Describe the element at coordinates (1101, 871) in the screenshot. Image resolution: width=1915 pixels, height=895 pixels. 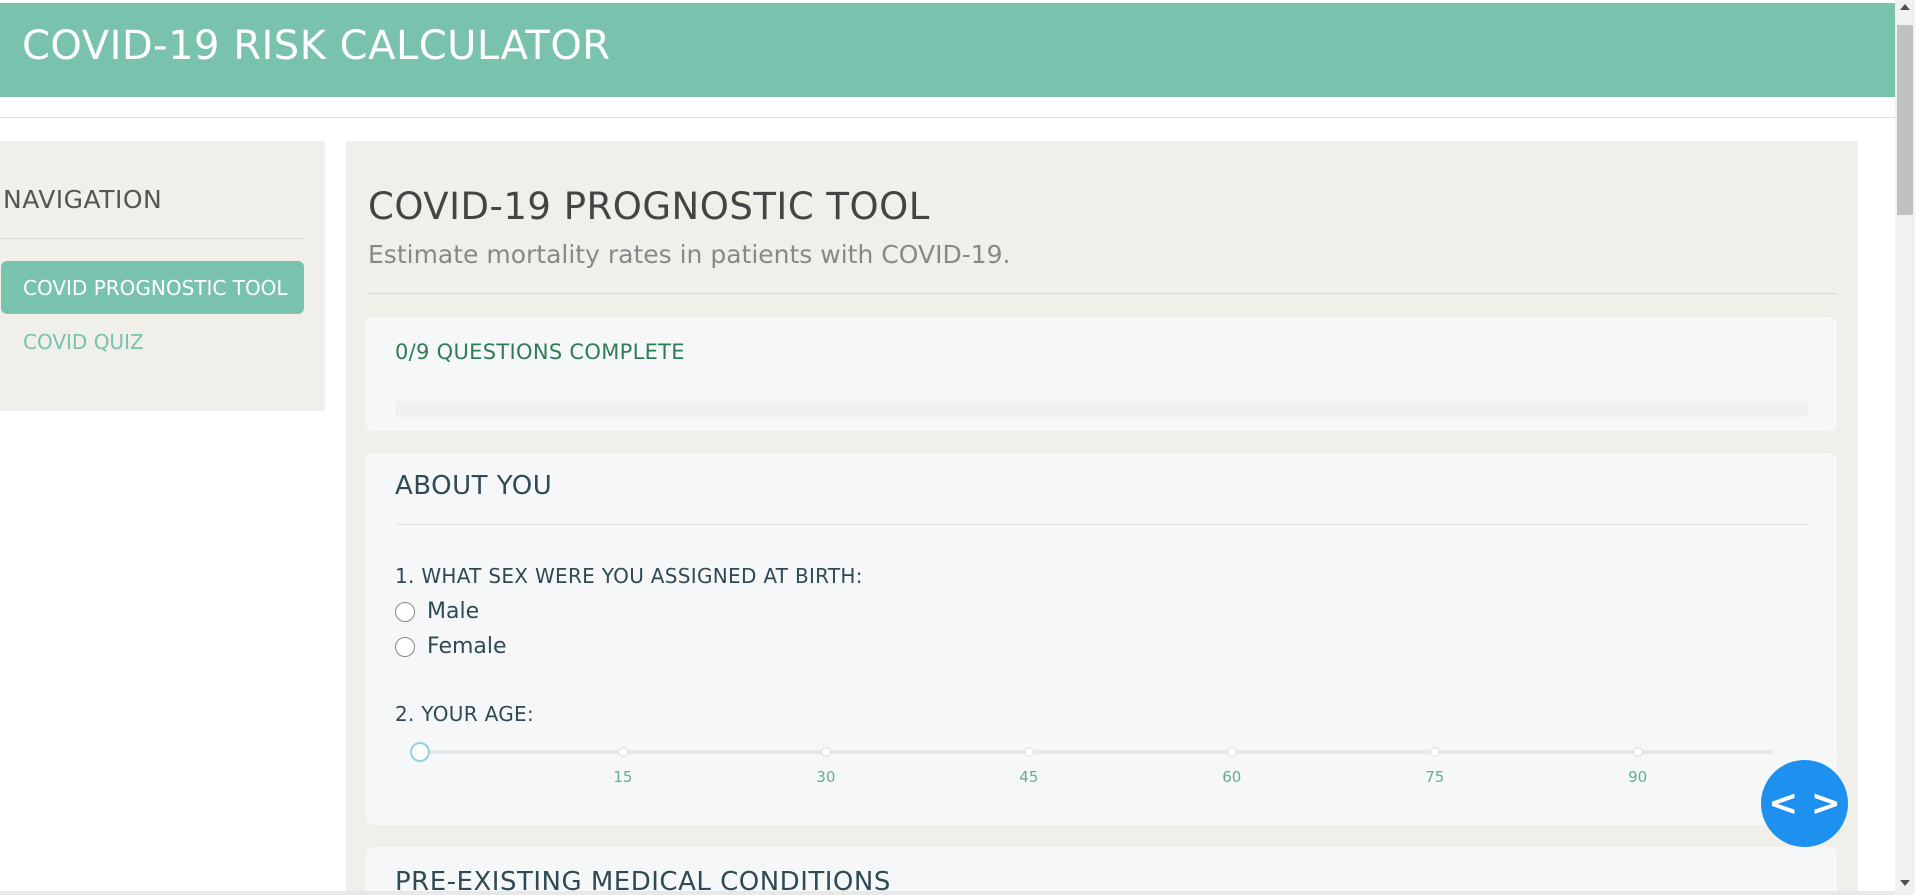
I see `medical-conditions-section: PRE-EXISTING MEDICAL CONDITIONS` at that location.